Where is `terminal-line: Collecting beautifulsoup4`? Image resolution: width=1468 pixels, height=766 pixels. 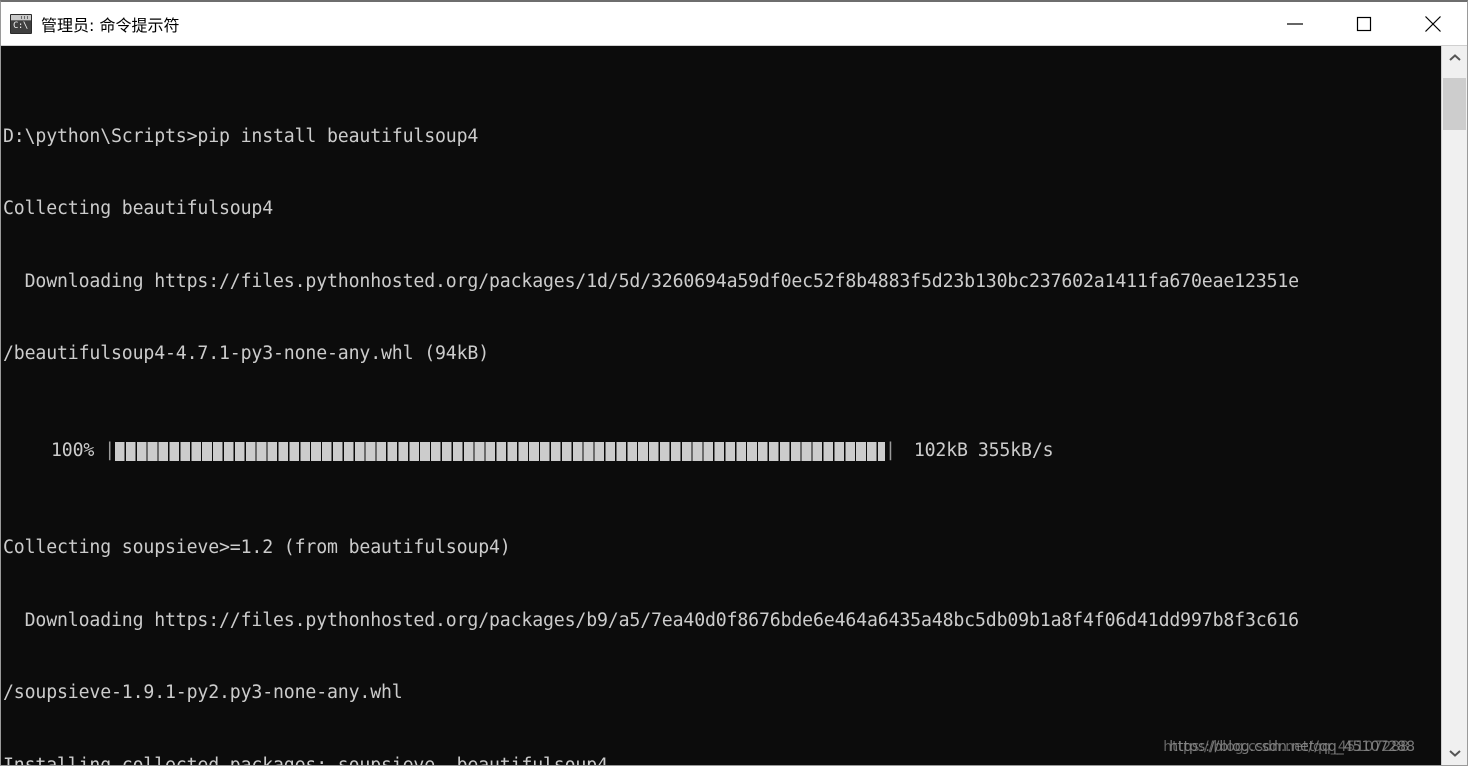 terminal-line: Collecting beautifulsoup4 is located at coordinates (138, 209).